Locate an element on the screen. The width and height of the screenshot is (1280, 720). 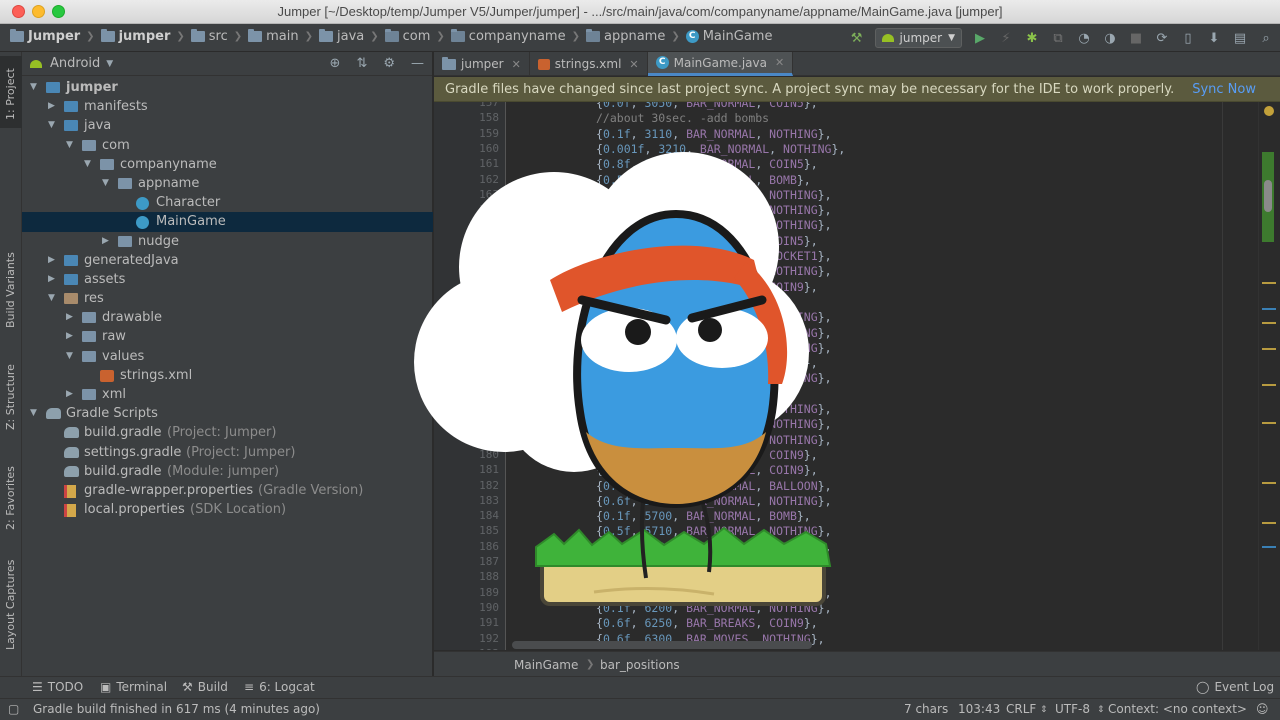
breadcrumb-item-java: java is located at coordinates (341, 36).